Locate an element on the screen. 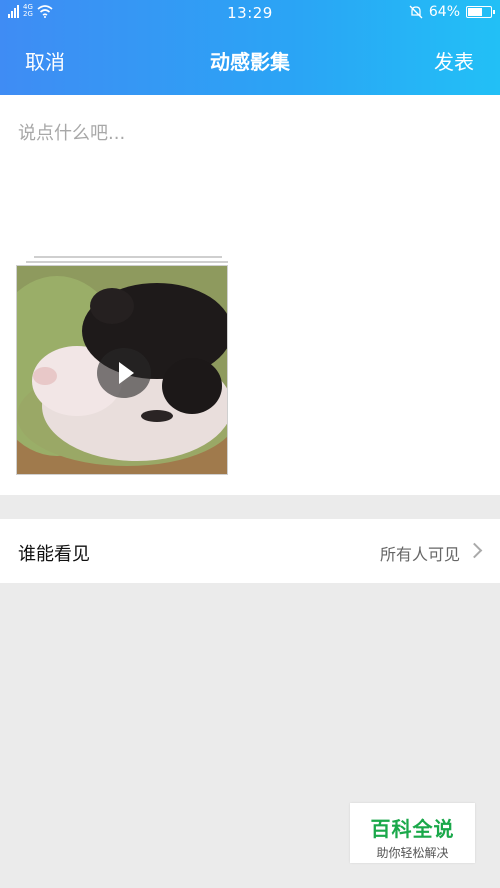  video-thumbnail is located at coordinates (122, 370).